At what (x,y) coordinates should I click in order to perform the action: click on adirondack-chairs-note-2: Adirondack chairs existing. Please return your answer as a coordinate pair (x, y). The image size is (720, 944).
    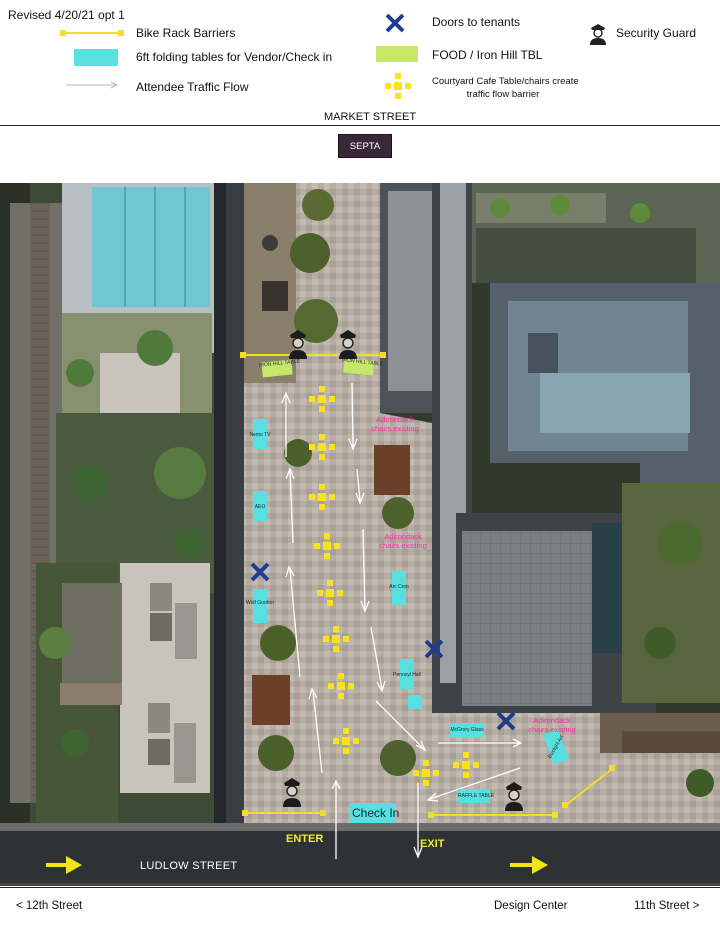
    Looking at the image, I should click on (403, 541).